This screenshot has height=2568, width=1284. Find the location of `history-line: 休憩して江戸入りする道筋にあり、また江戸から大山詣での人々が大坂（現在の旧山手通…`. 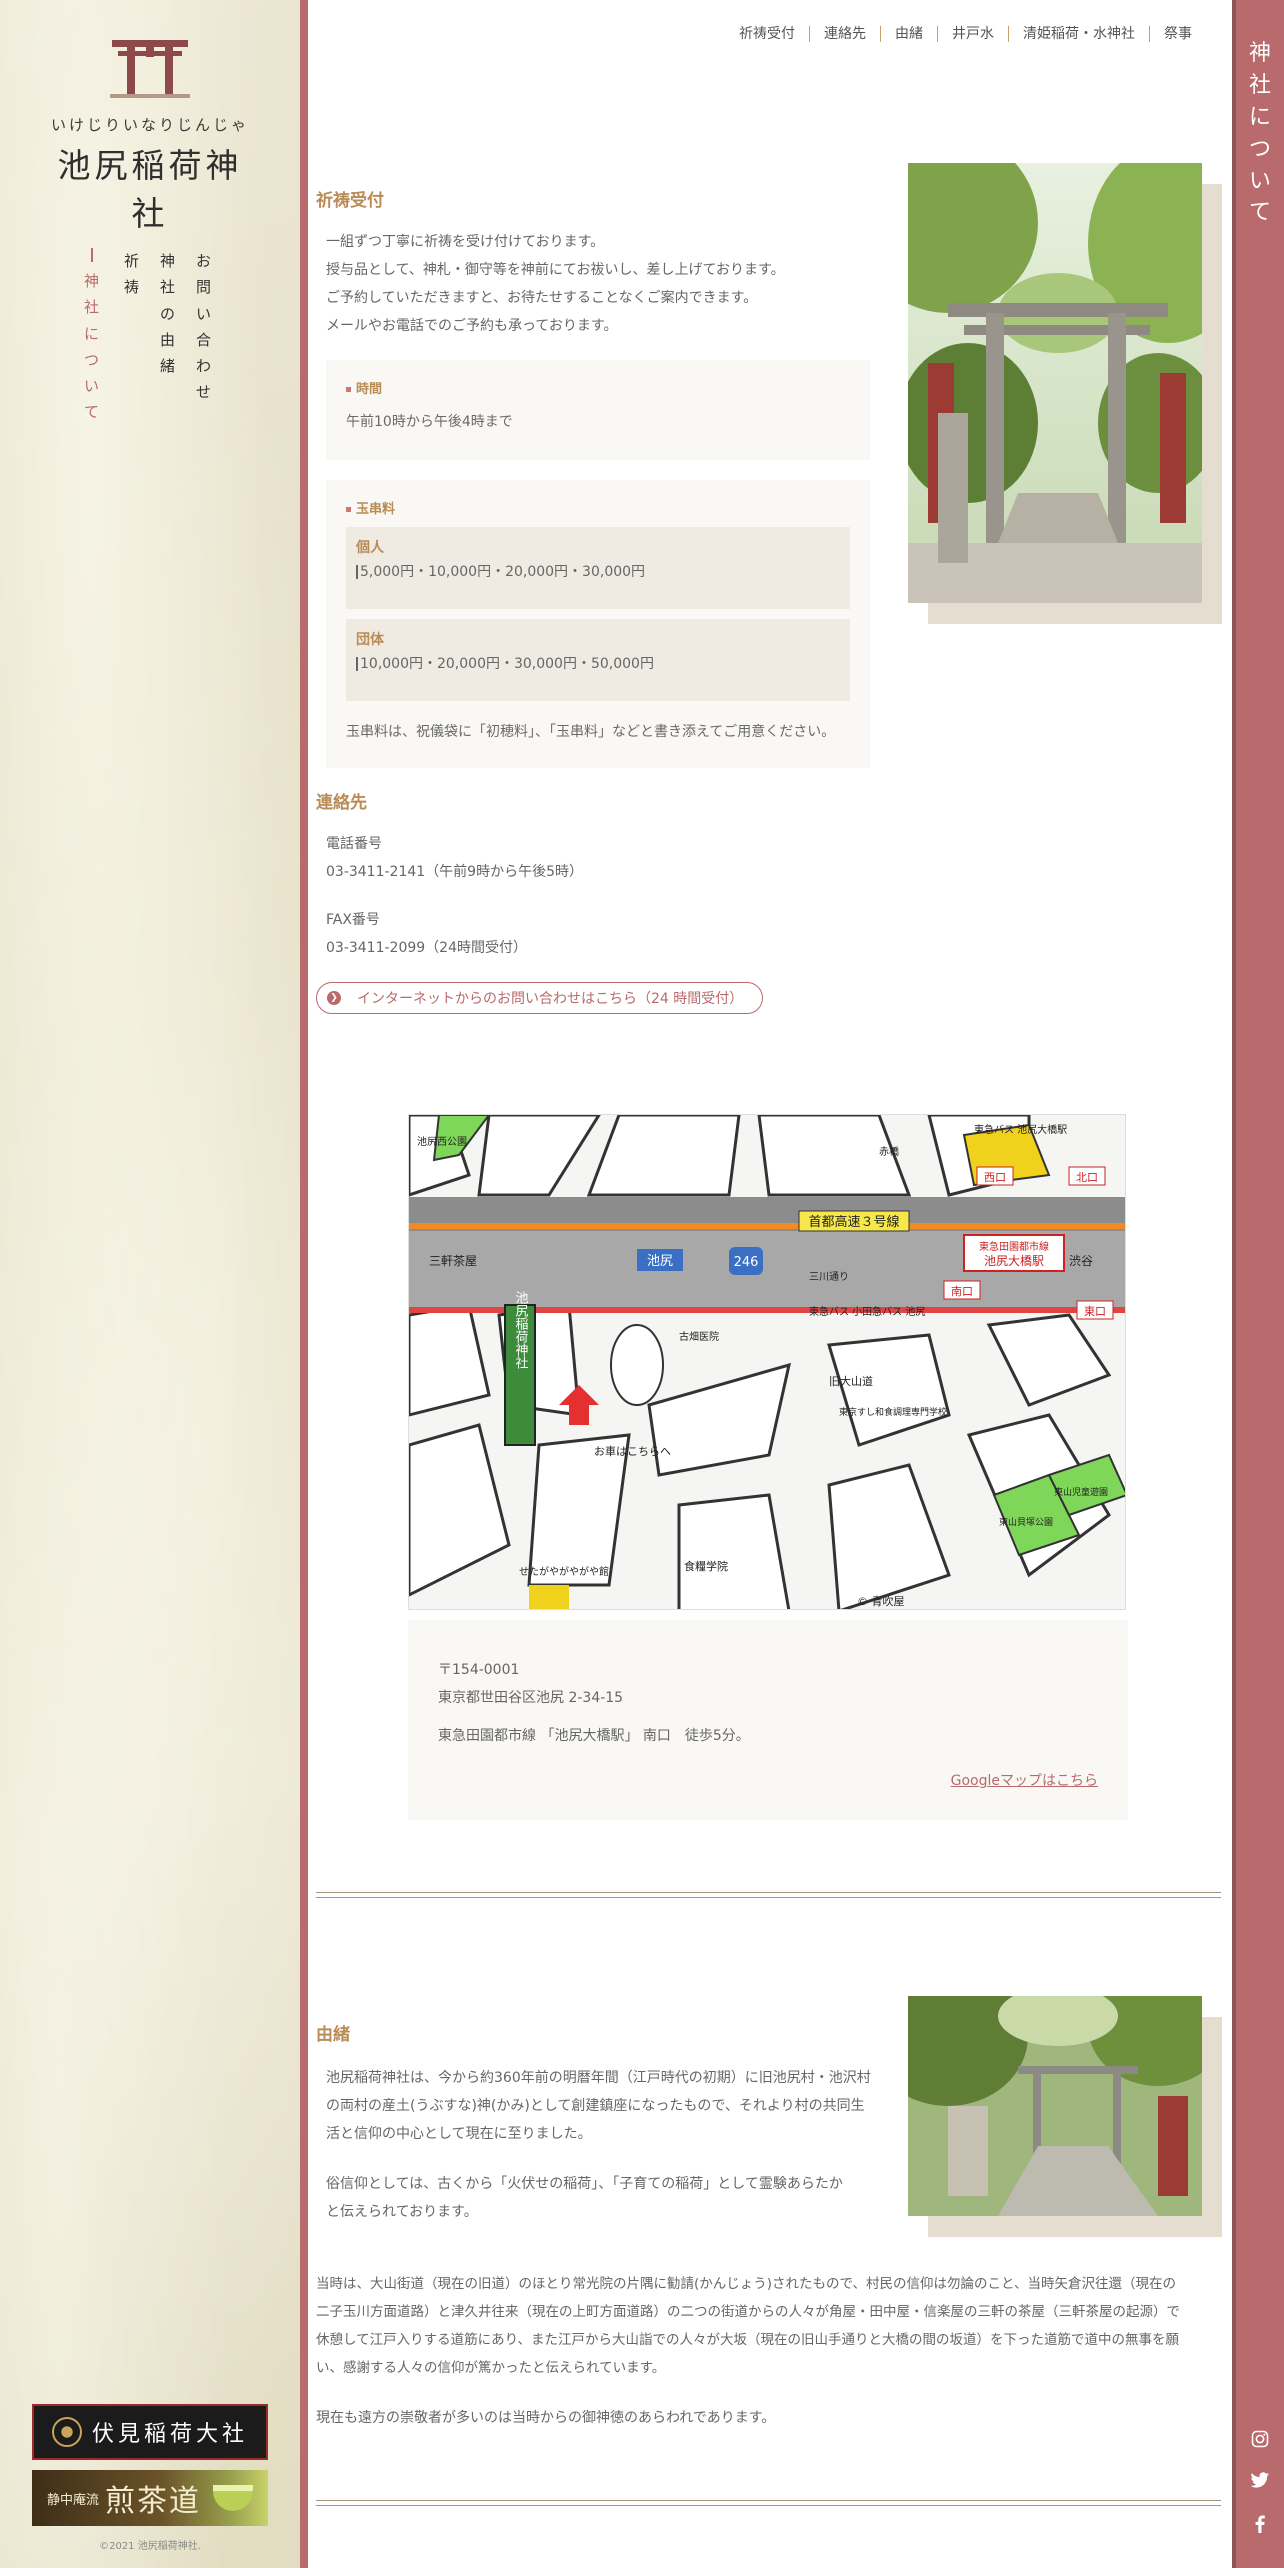

history-line: 休憩して江戸入りする道筋にあり、また江戸から大山詣での人々が大坂（現在の旧山手通… is located at coordinates (748, 2340).